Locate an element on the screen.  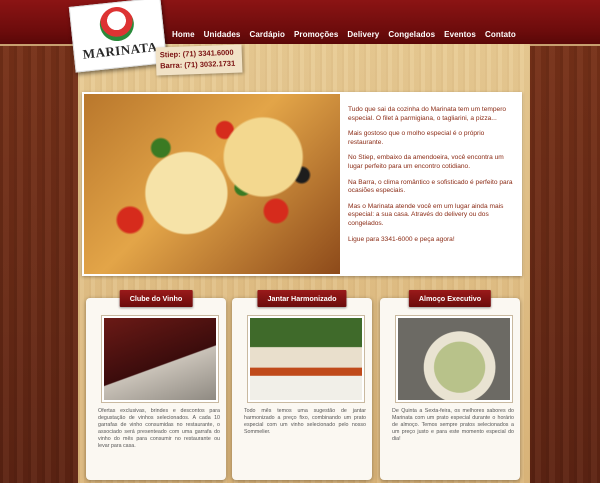
brand-logo: MARINATA is located at coordinates (118, 36).